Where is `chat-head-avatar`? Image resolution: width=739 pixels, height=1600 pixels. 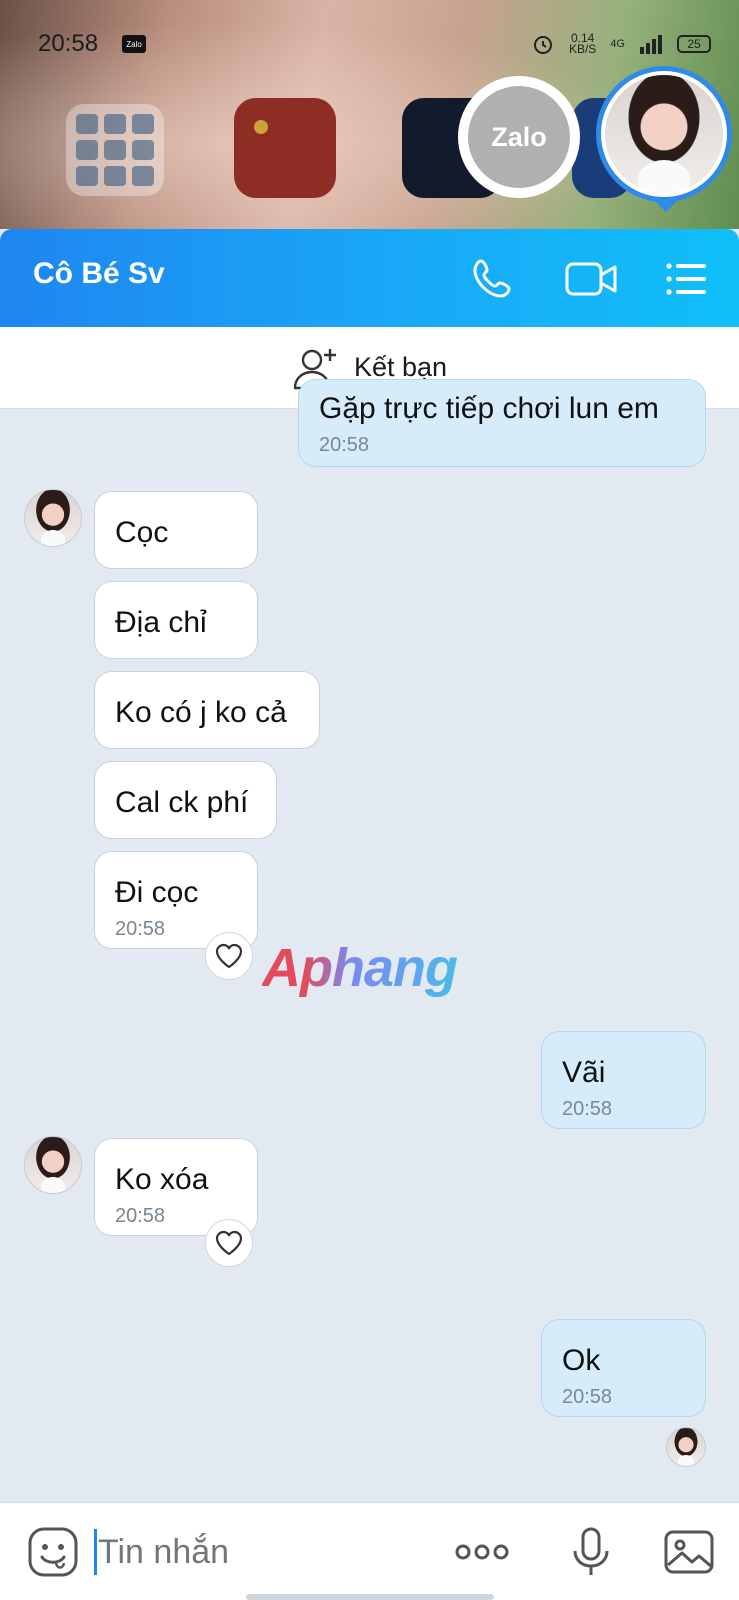
chat-head-avatar is located at coordinates (664, 134).